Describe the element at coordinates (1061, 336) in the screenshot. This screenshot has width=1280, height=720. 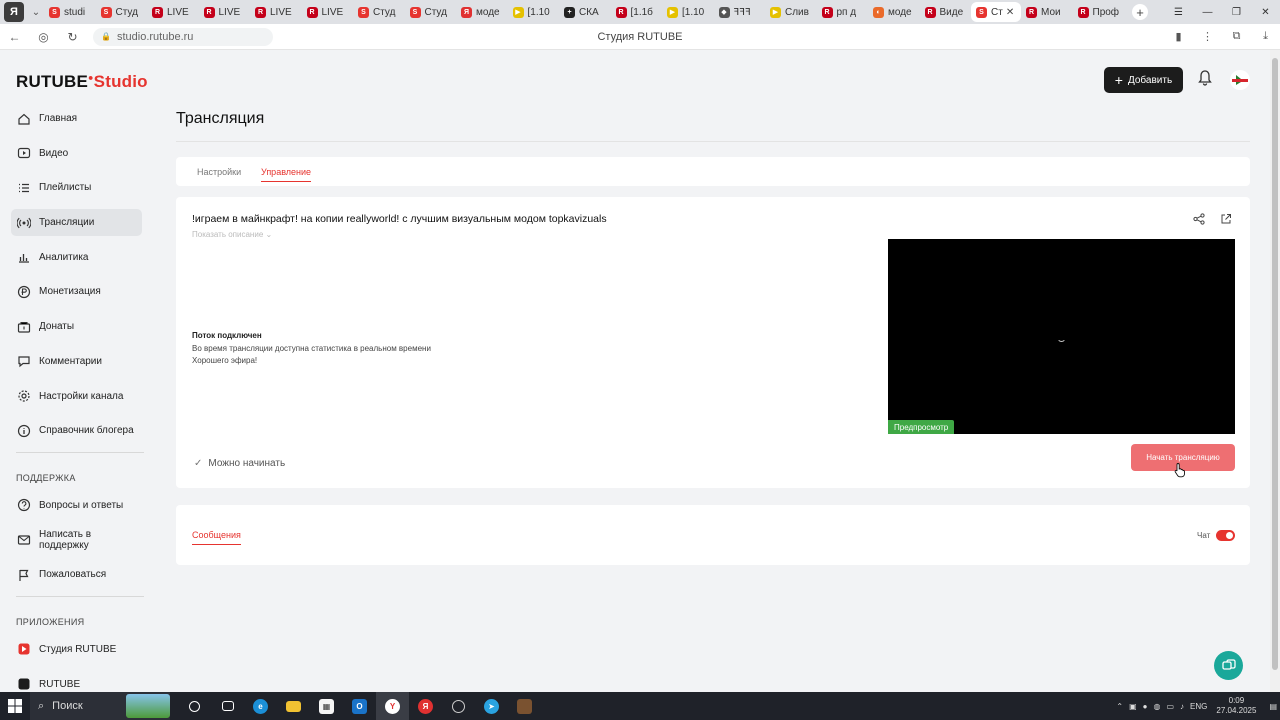
I see `stream-preview: Предпросмотр` at that location.